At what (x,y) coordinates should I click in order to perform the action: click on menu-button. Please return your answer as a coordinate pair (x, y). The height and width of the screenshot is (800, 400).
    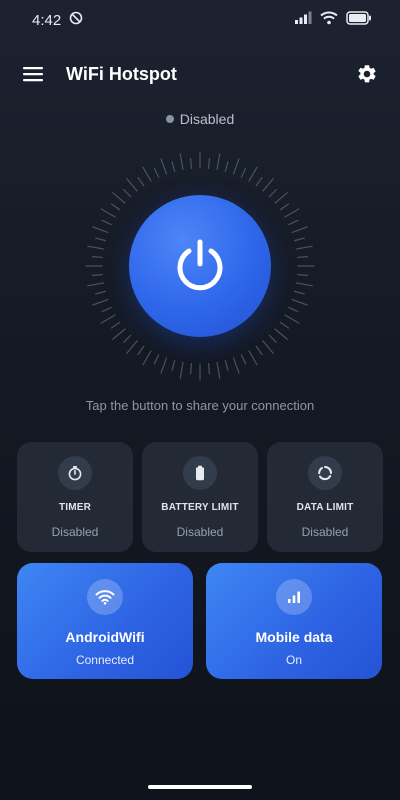
    Looking at the image, I should click on (33, 74).